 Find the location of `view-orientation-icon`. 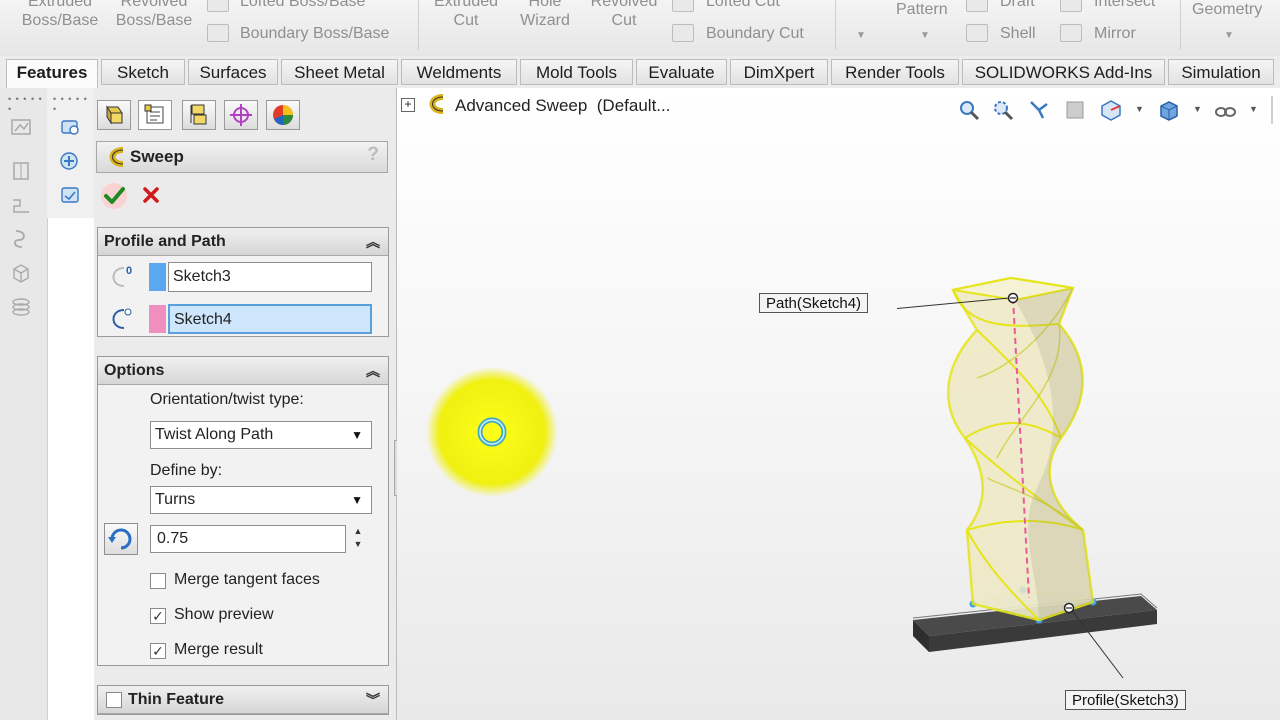

view-orientation-icon is located at coordinates (1111, 110).